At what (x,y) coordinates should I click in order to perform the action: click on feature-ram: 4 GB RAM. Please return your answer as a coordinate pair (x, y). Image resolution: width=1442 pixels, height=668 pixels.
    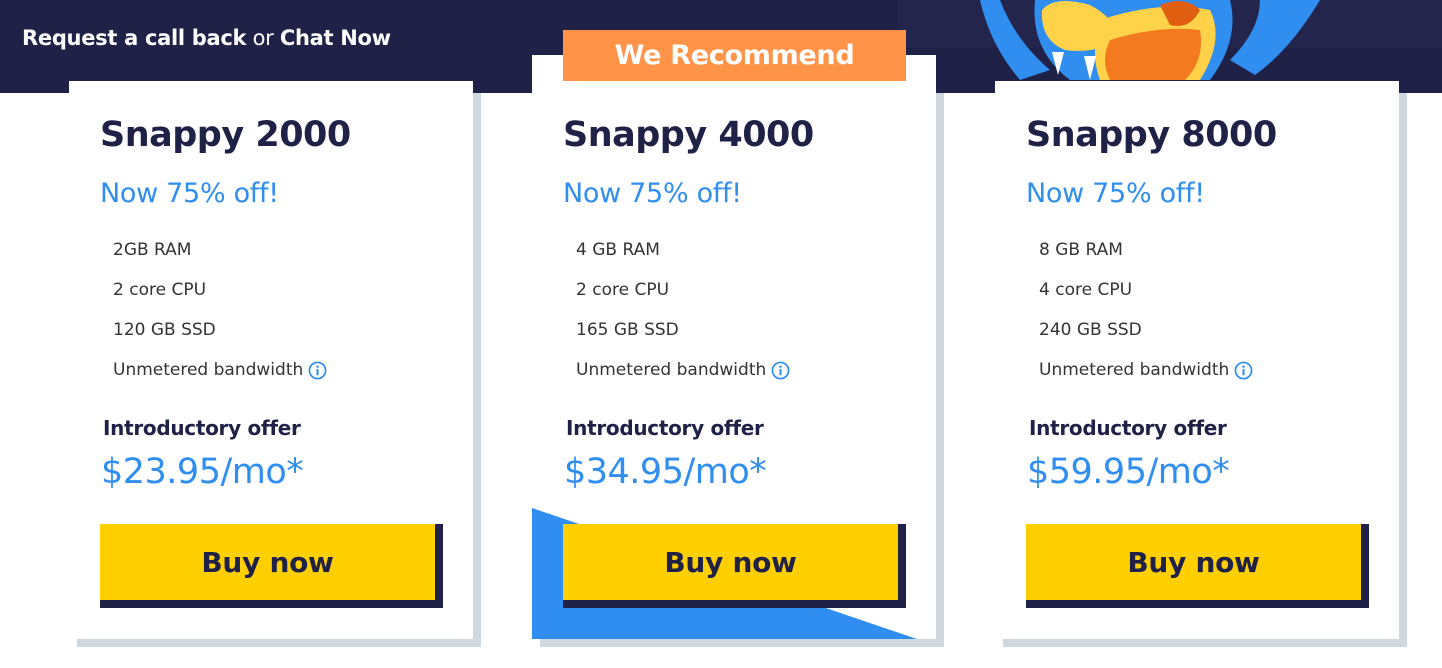
    Looking at the image, I should click on (618, 250).